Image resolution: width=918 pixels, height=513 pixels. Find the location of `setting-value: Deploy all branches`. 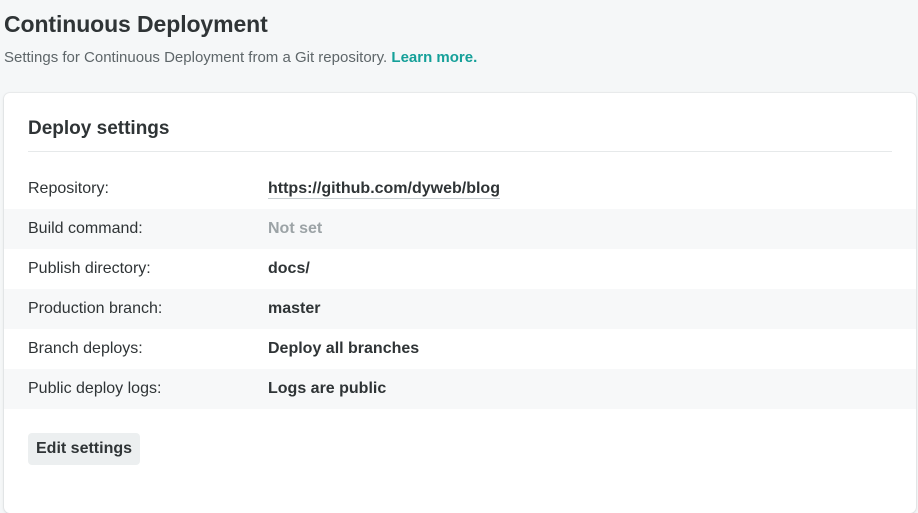

setting-value: Deploy all branches is located at coordinates (344, 348).